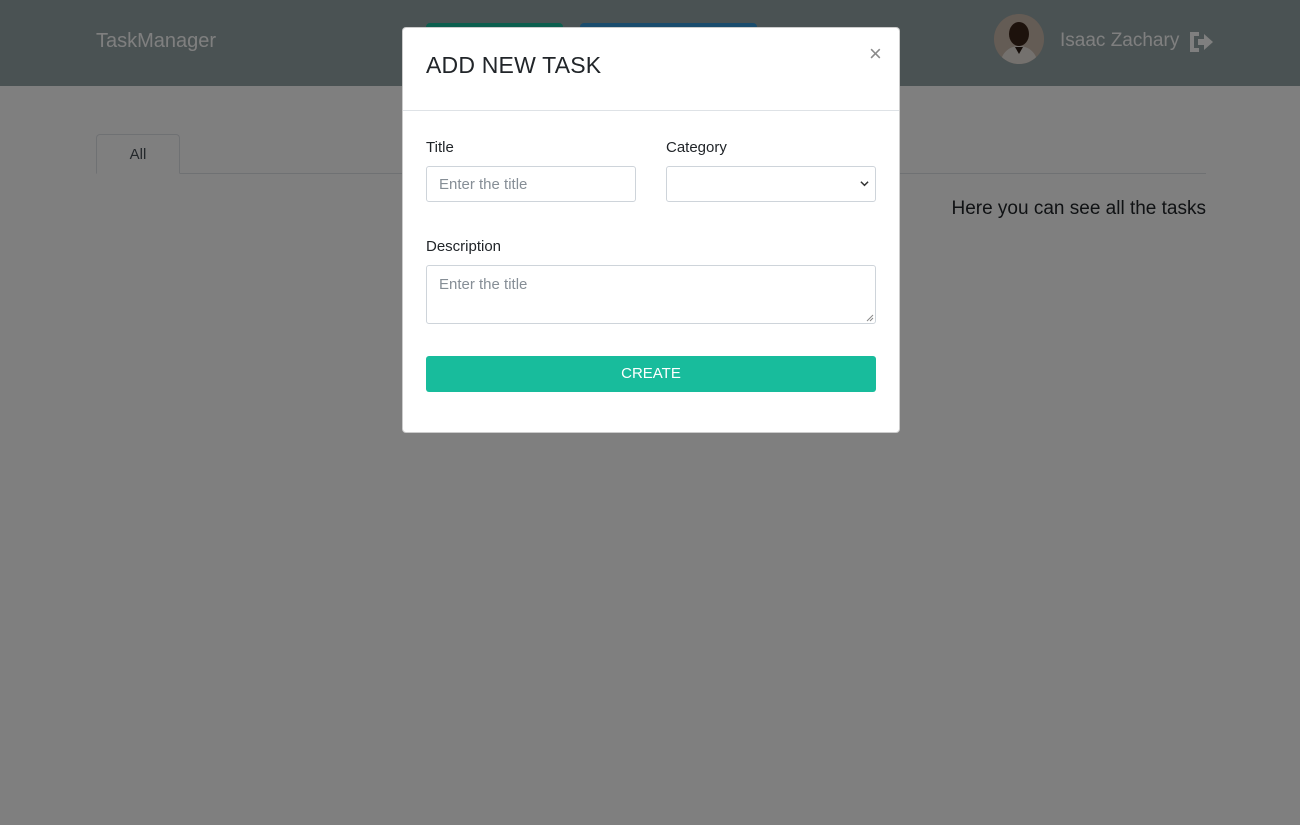 The width and height of the screenshot is (1300, 825). What do you see at coordinates (696, 147) in the screenshot?
I see `category-label: Category` at bounding box center [696, 147].